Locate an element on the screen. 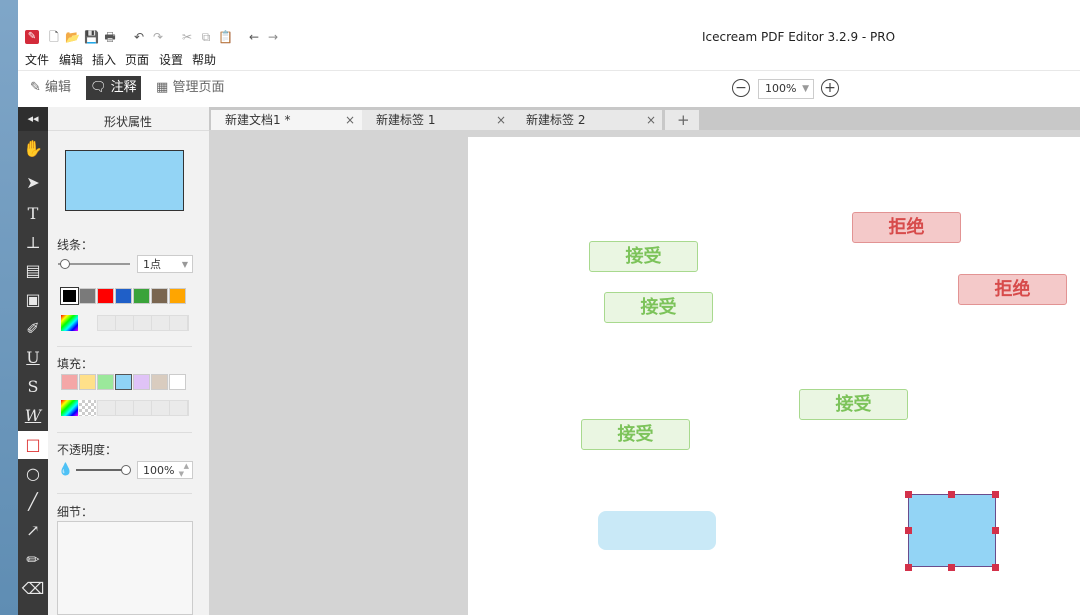 The width and height of the screenshot is (1080, 615). resize-handle-s is located at coordinates (951, 567).